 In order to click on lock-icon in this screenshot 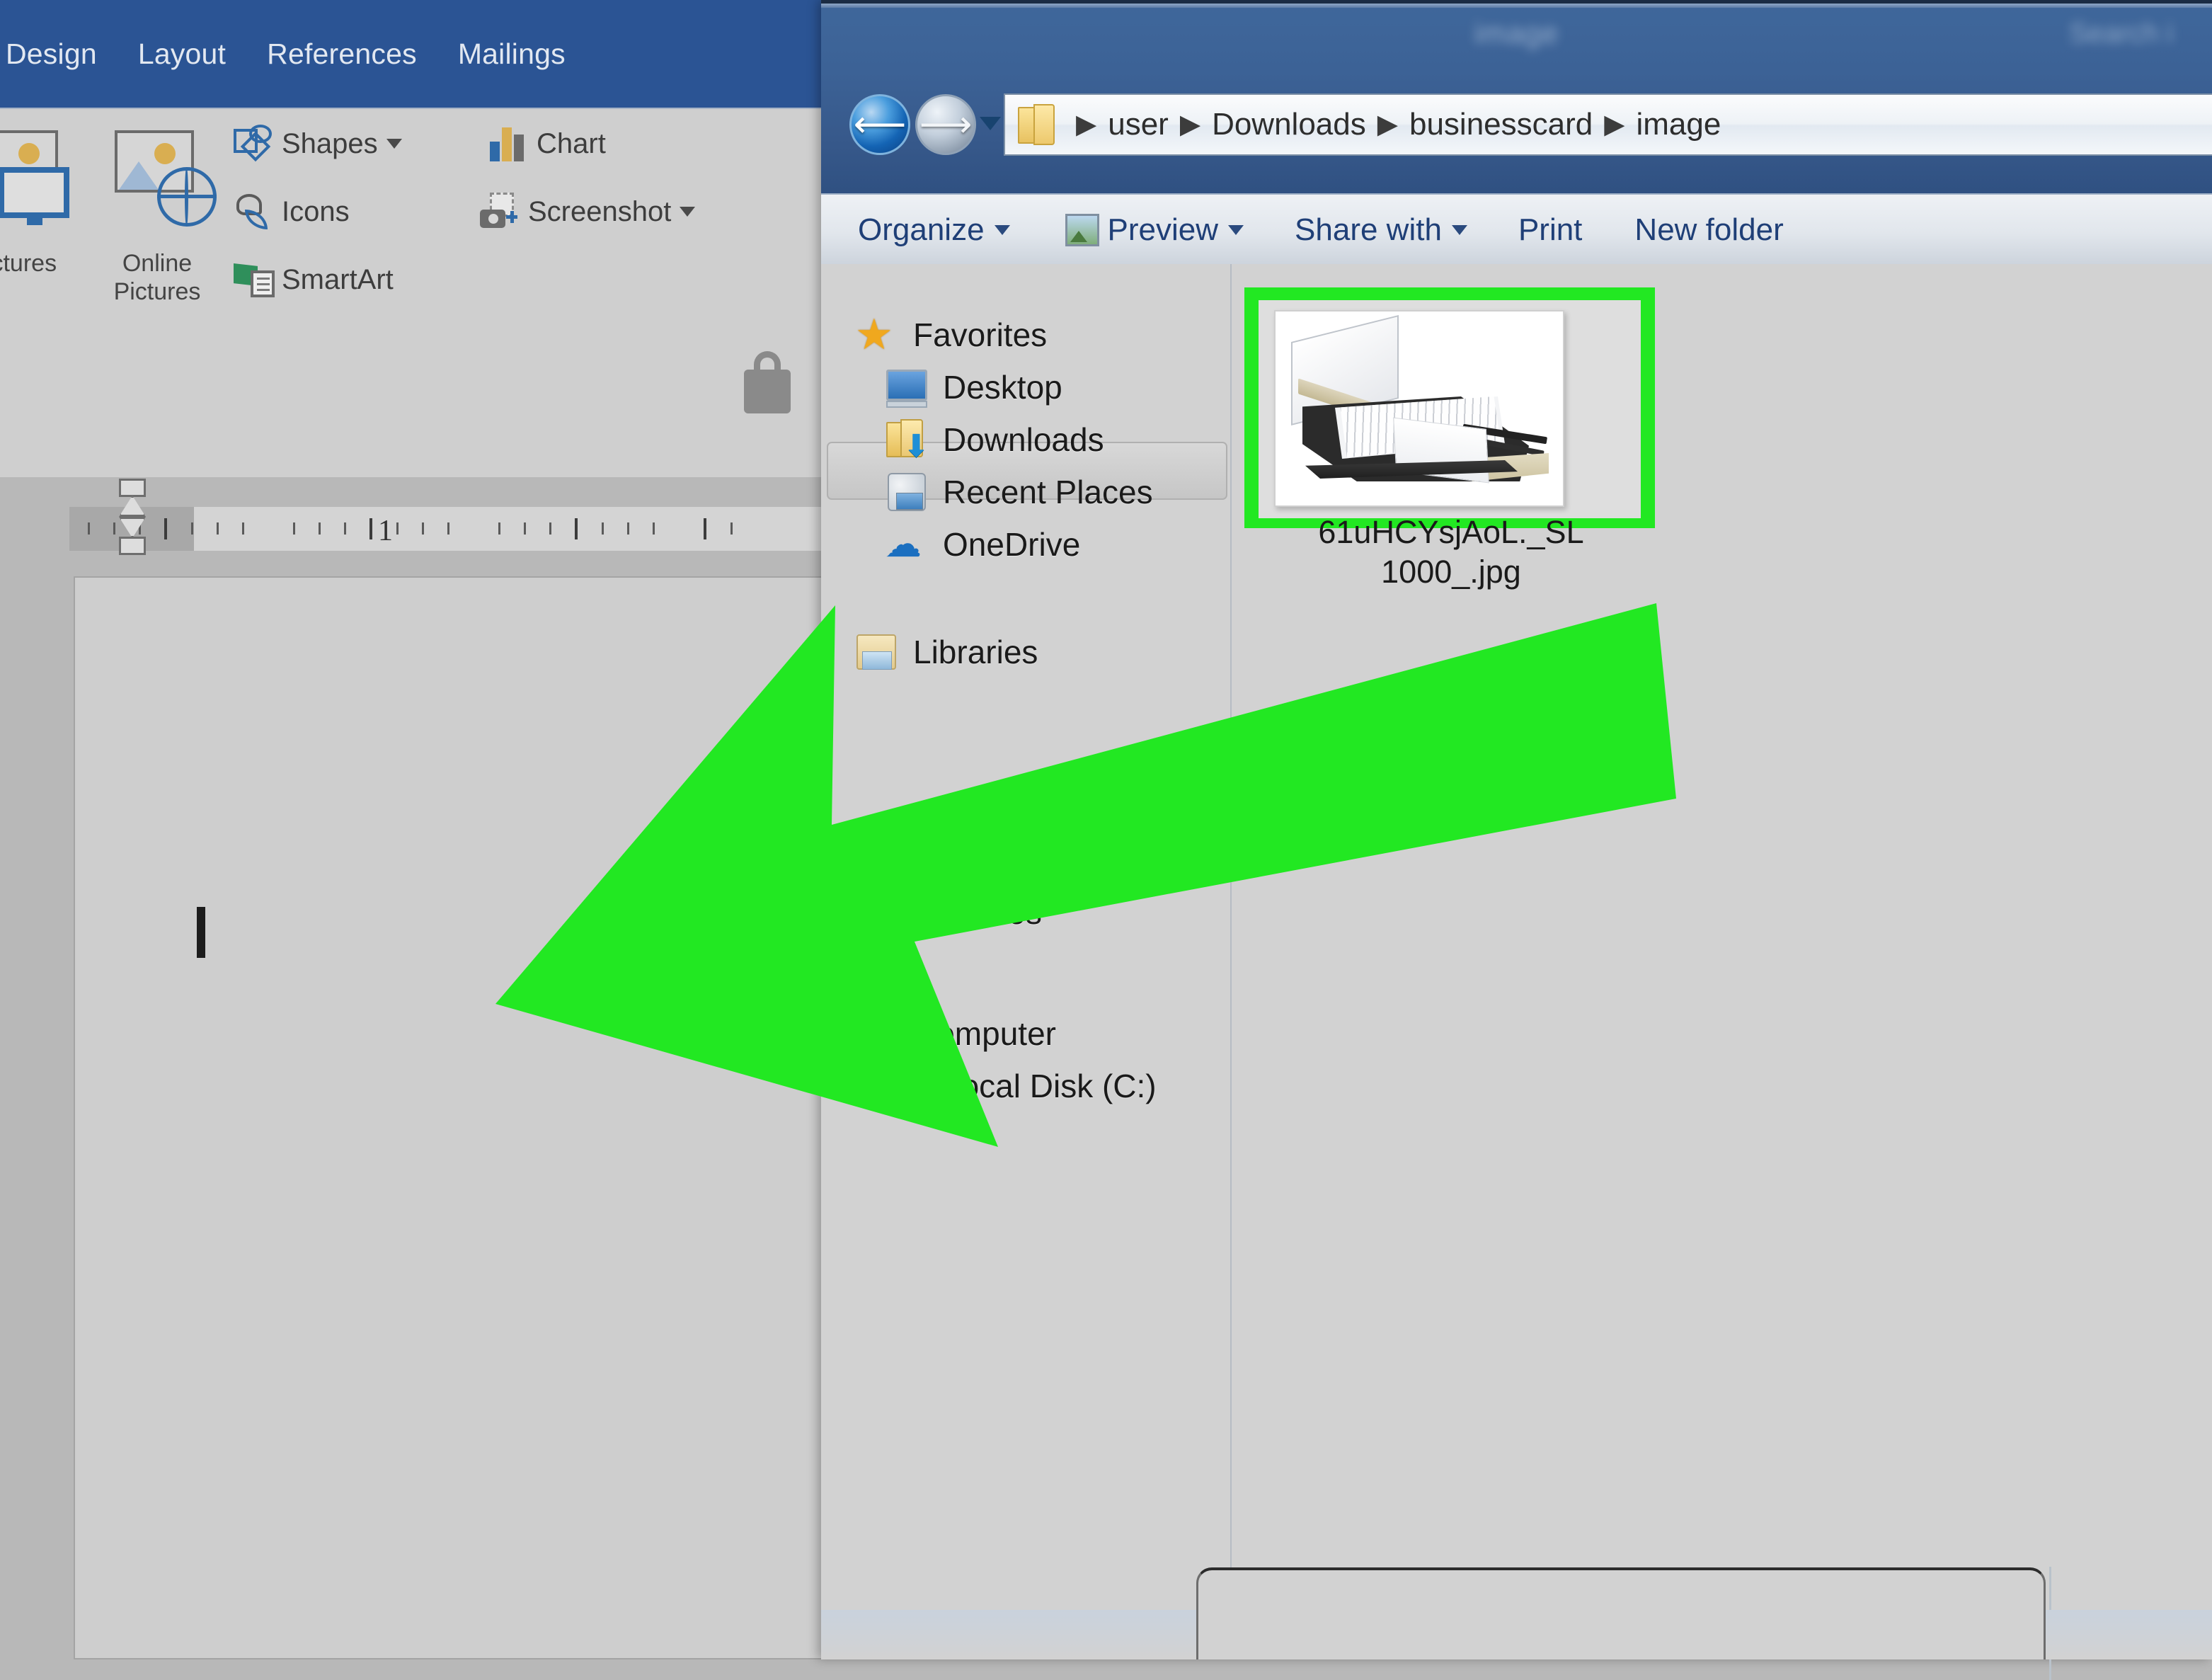, I will do `click(767, 382)`.